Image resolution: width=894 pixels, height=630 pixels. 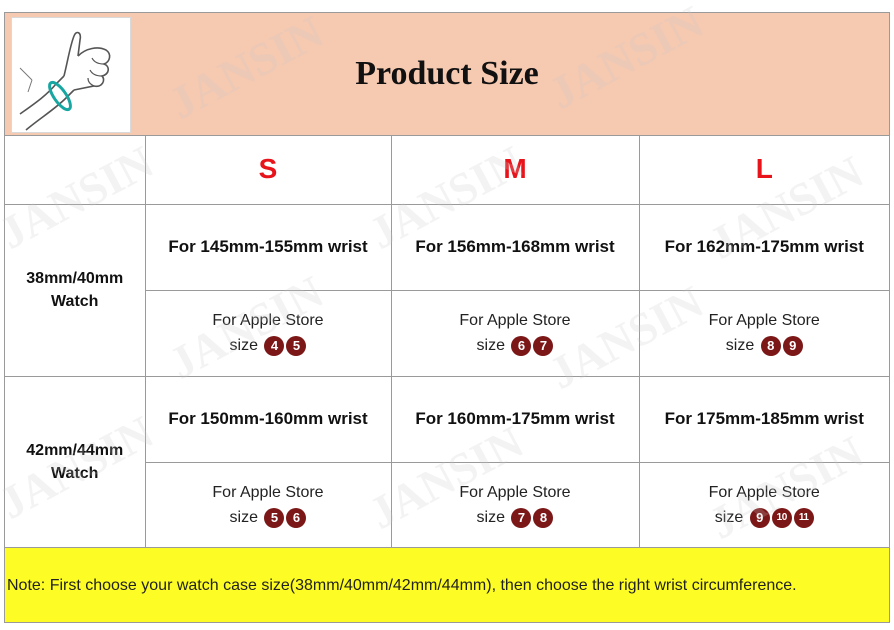 I want to click on size-label: L, so click(x=764, y=169).